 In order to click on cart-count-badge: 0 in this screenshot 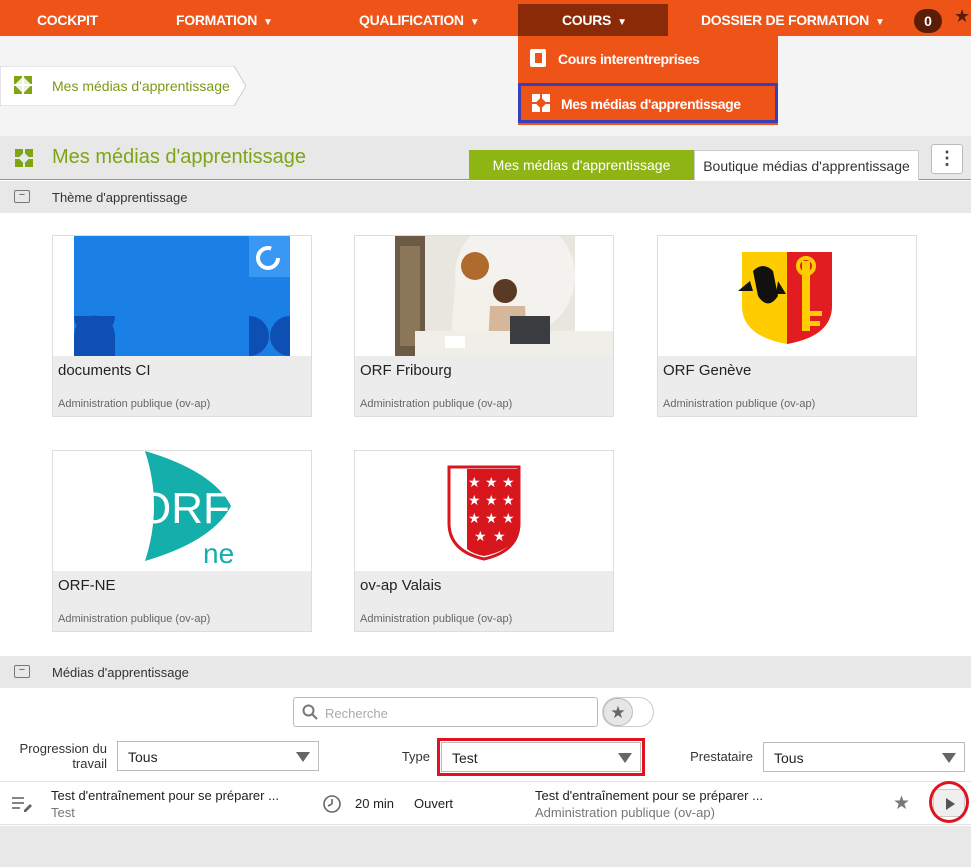, I will do `click(928, 21)`.